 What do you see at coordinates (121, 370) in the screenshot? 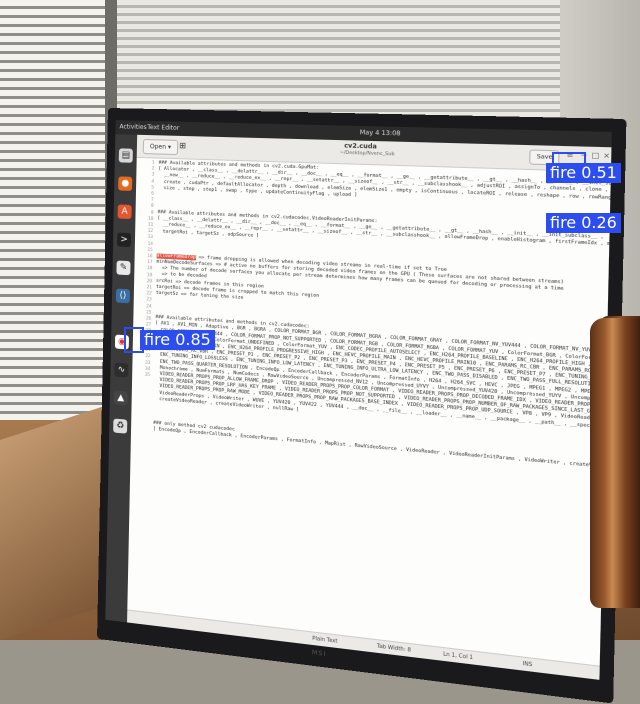
I see `system-monitor-icon: ∿` at bounding box center [121, 370].